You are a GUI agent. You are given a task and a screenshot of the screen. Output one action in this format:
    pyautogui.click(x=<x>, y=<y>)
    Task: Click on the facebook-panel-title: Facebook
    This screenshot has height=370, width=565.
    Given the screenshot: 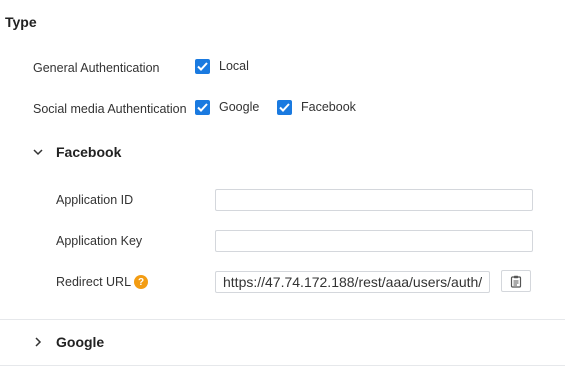 What is the action you would take?
    pyautogui.click(x=89, y=152)
    